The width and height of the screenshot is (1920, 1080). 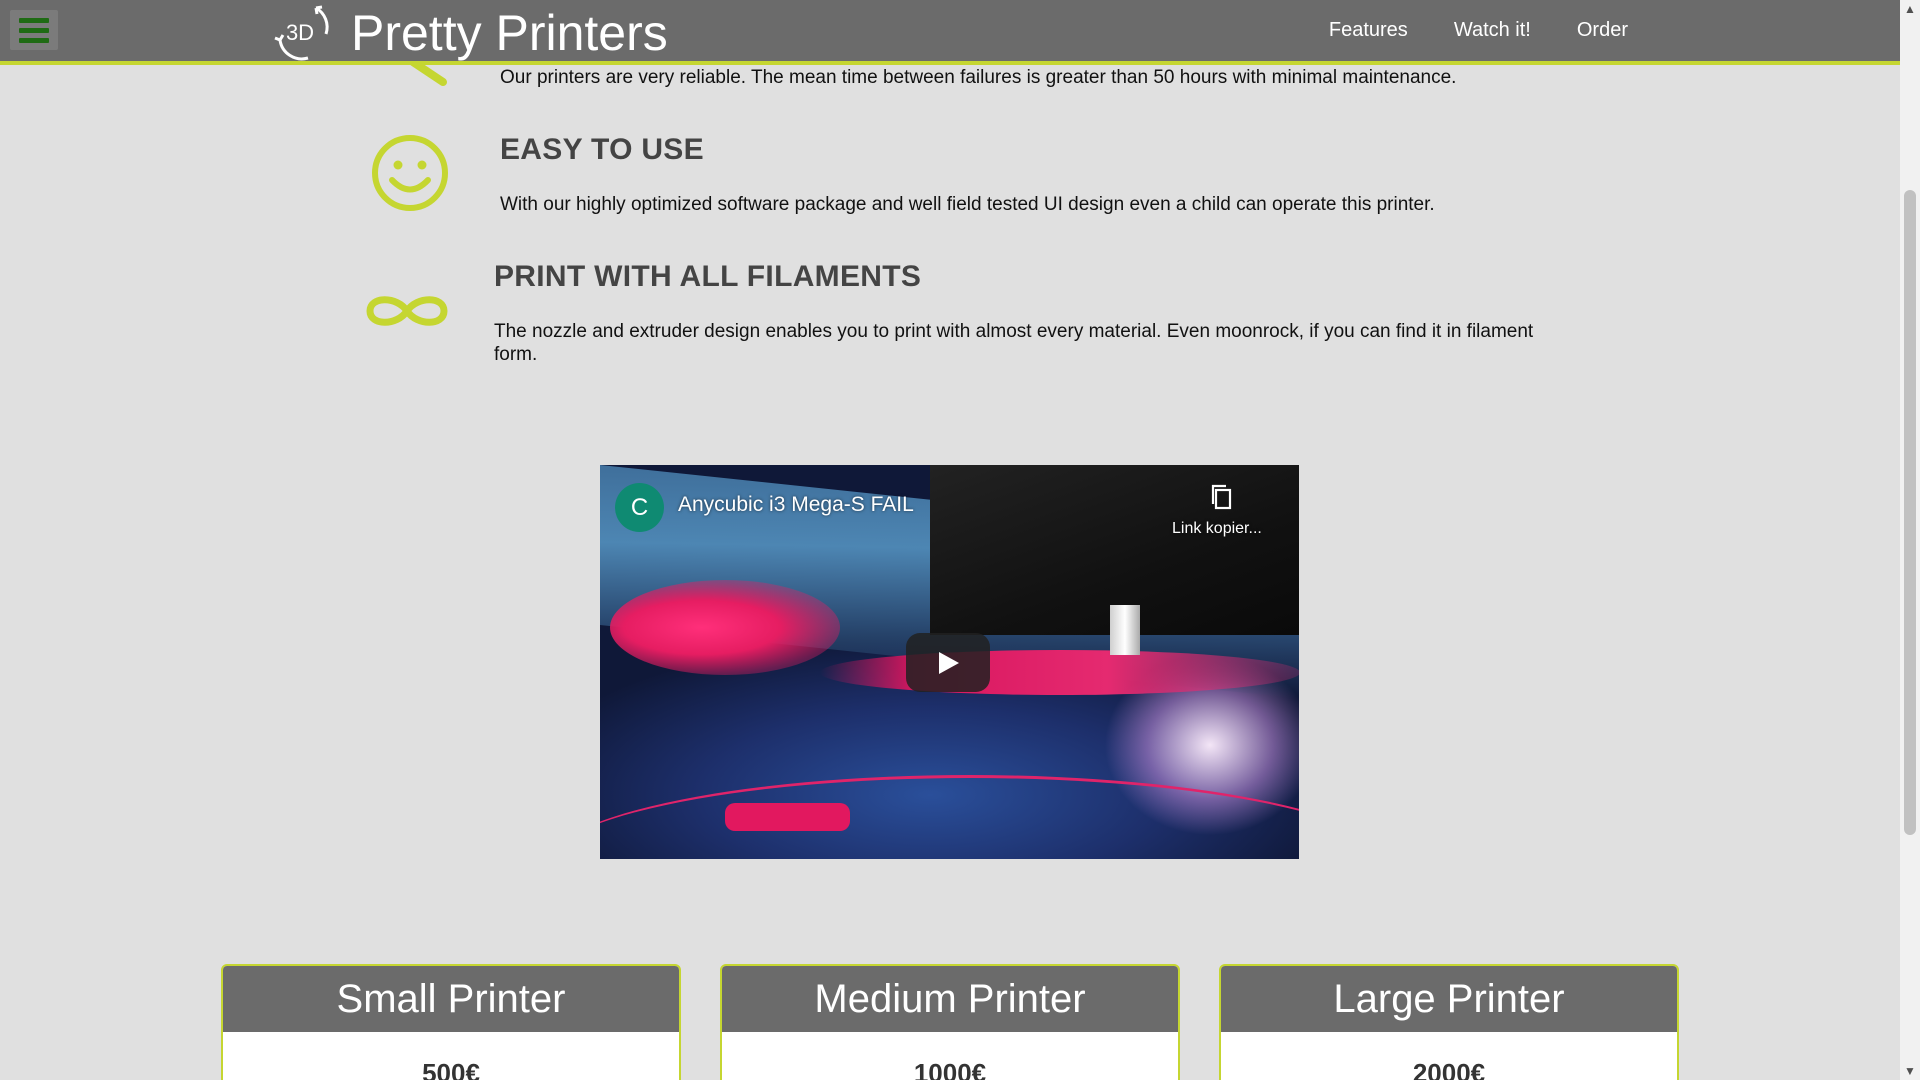 I want to click on pricing-card-price: 1000€, so click(x=950, y=1069).